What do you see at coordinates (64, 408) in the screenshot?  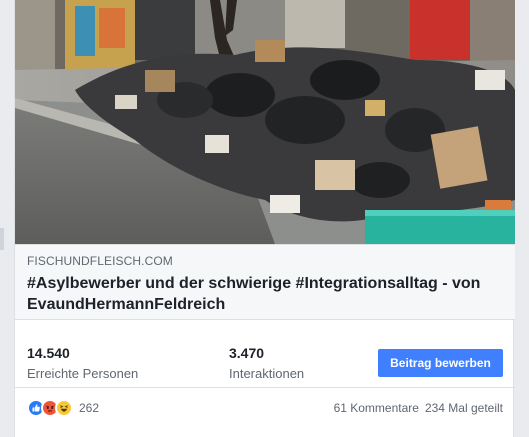 I see `haha-icon` at bounding box center [64, 408].